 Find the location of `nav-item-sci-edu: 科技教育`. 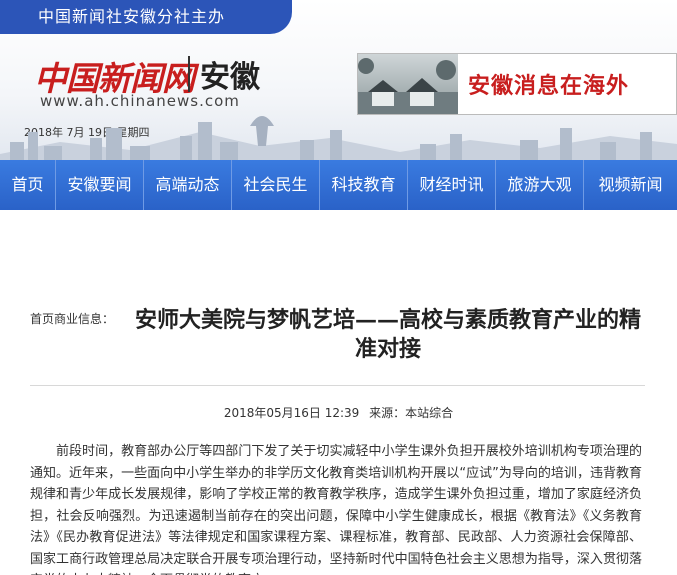

nav-item-sci-edu: 科技教育 is located at coordinates (364, 185).